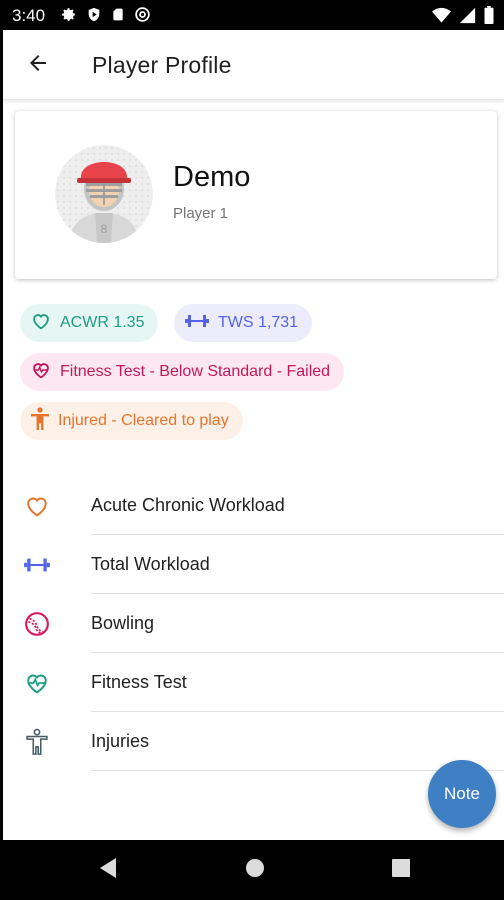  Describe the element at coordinates (255, 870) in the screenshot. I see `nav-home-icon` at that location.